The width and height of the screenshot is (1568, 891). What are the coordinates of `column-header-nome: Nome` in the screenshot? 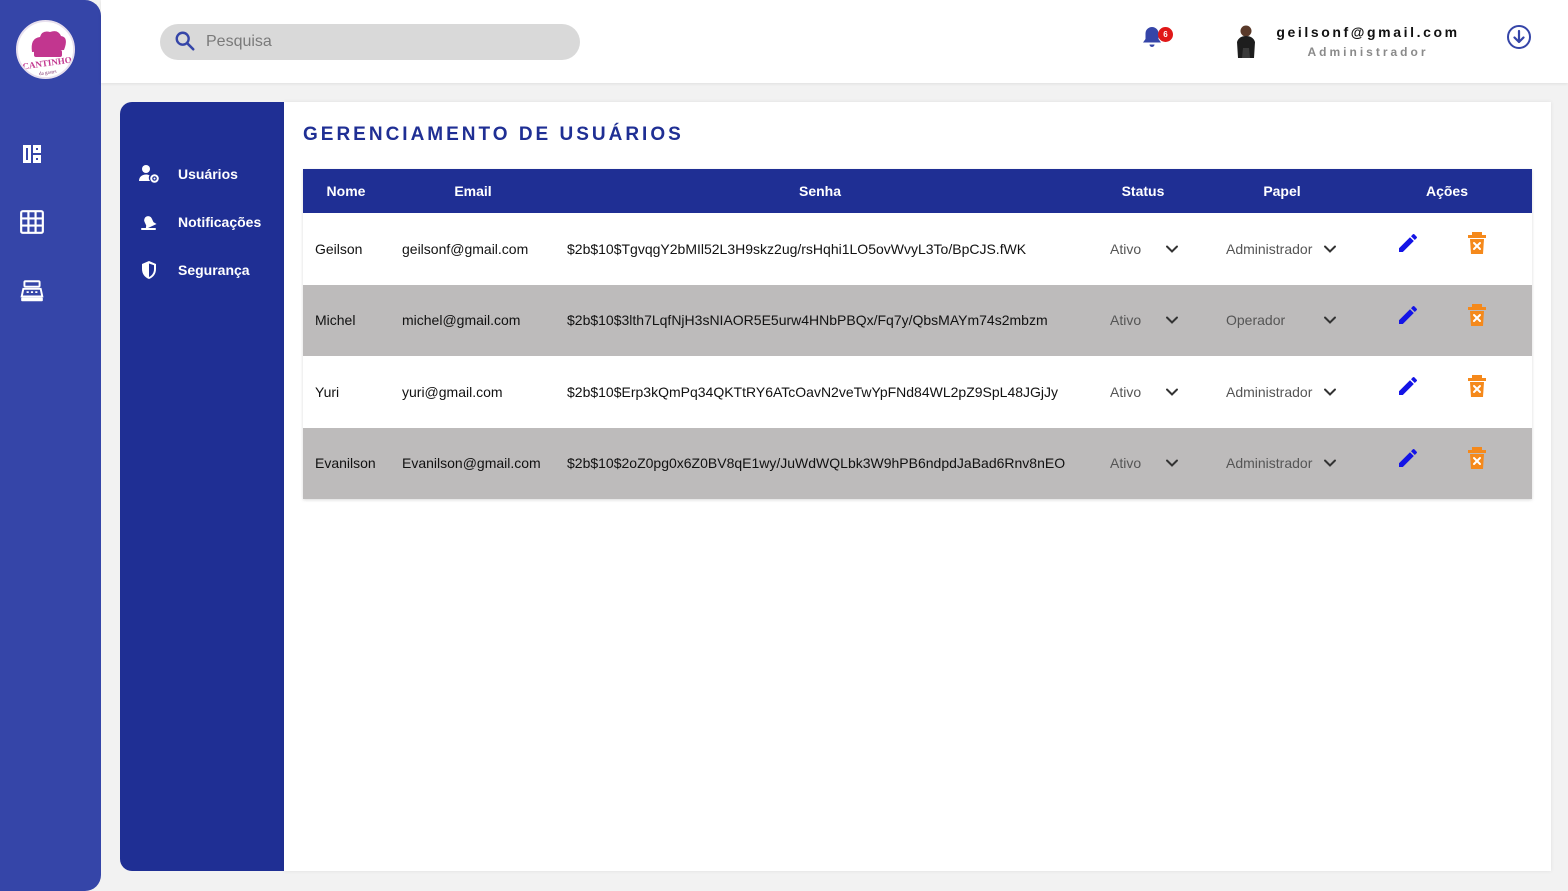 It's located at (346, 191).